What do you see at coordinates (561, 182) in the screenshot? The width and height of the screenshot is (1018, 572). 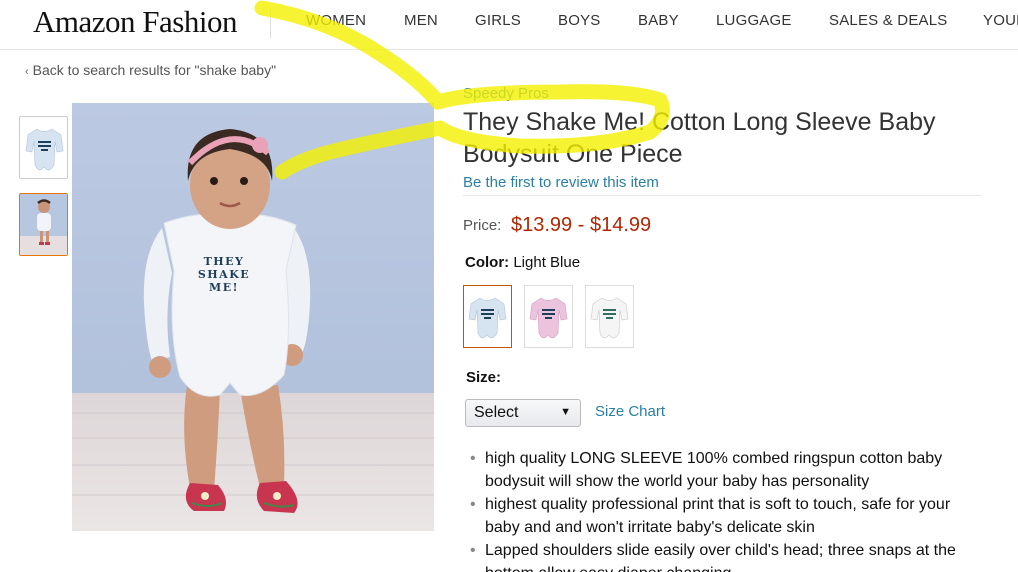 I see `review-link: Be the first to review this item` at bounding box center [561, 182].